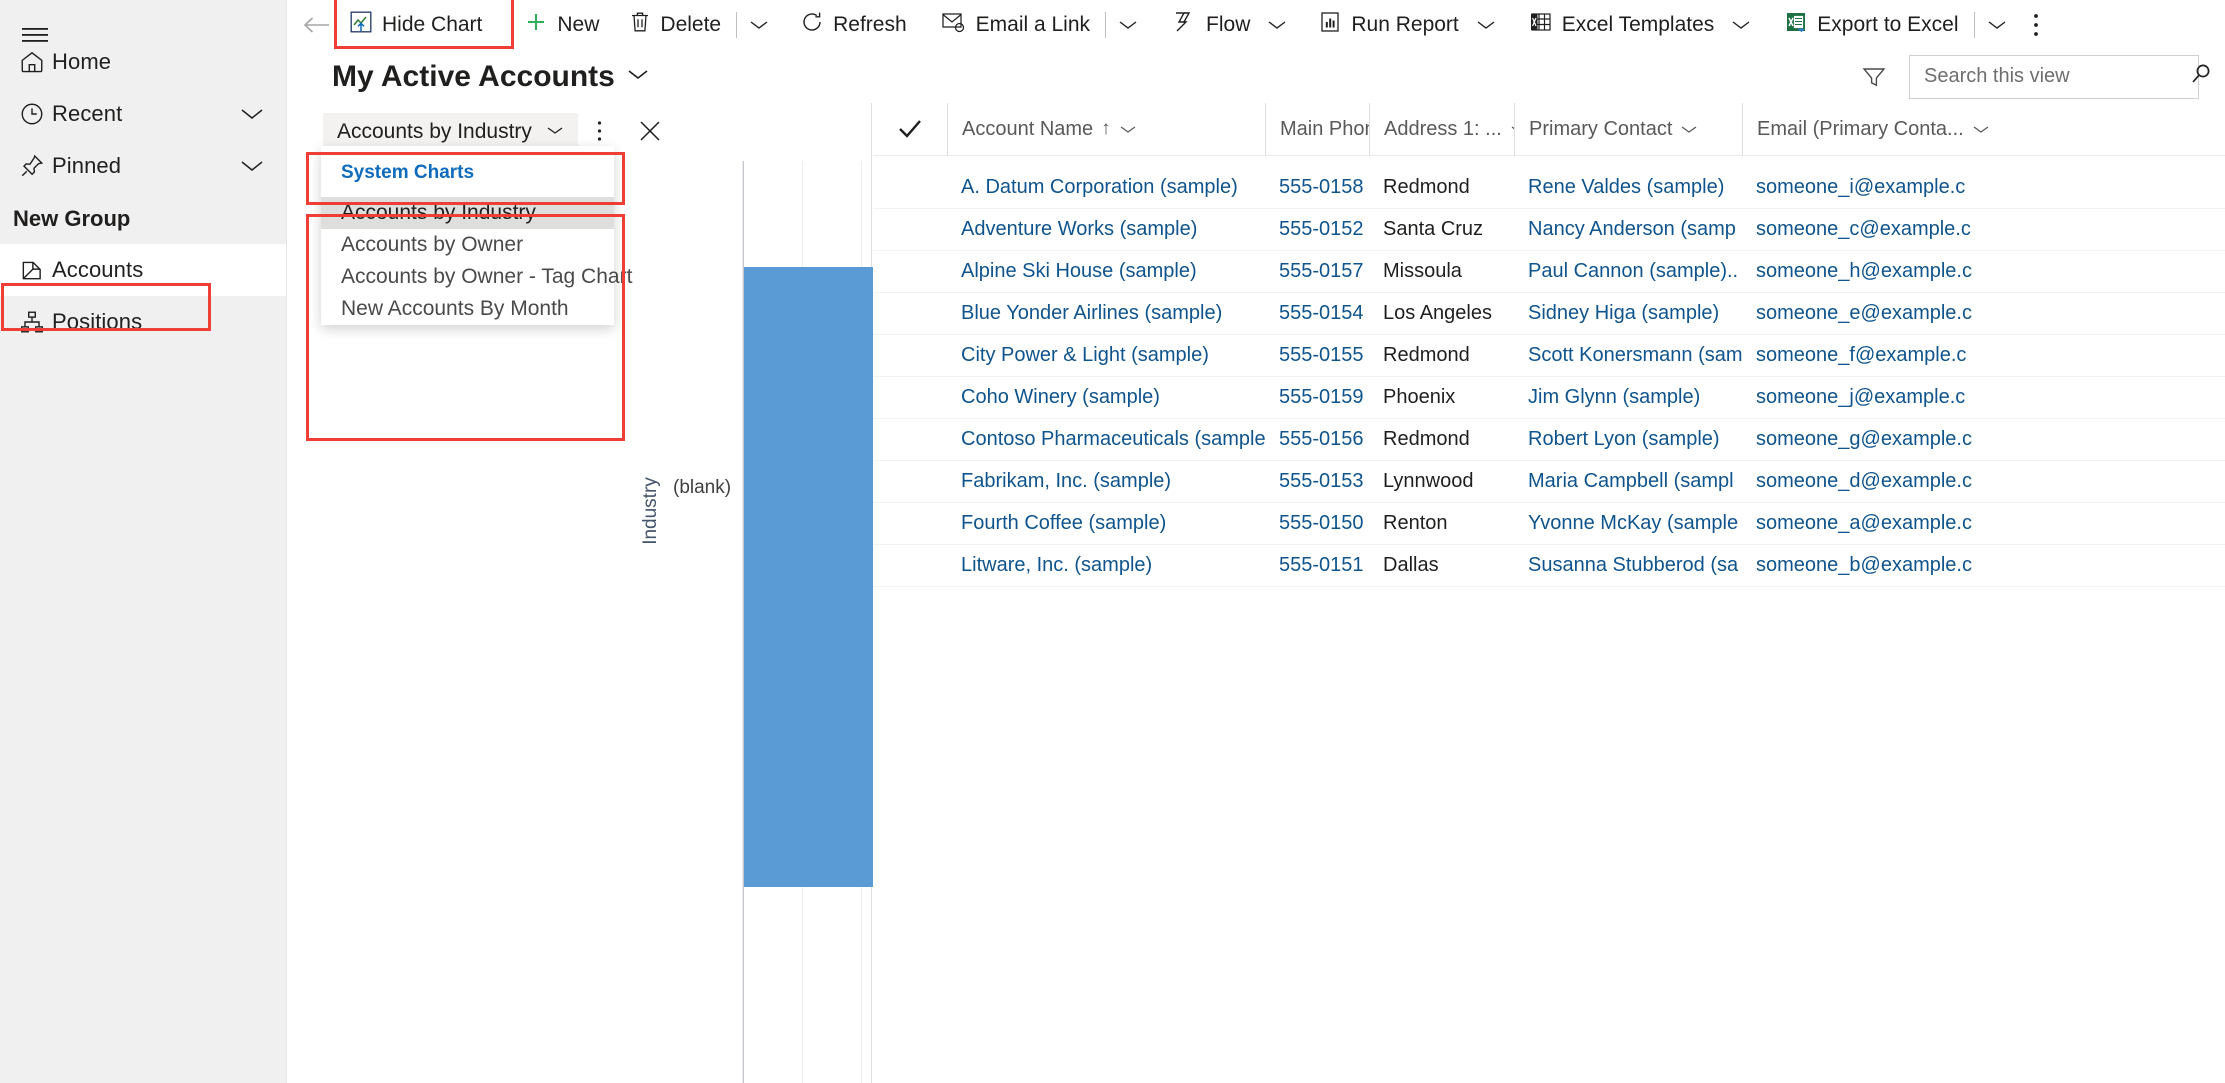  What do you see at coordinates (1628, 482) in the screenshot?
I see `cell-primary-contact: Maria Campbell (sampl` at bounding box center [1628, 482].